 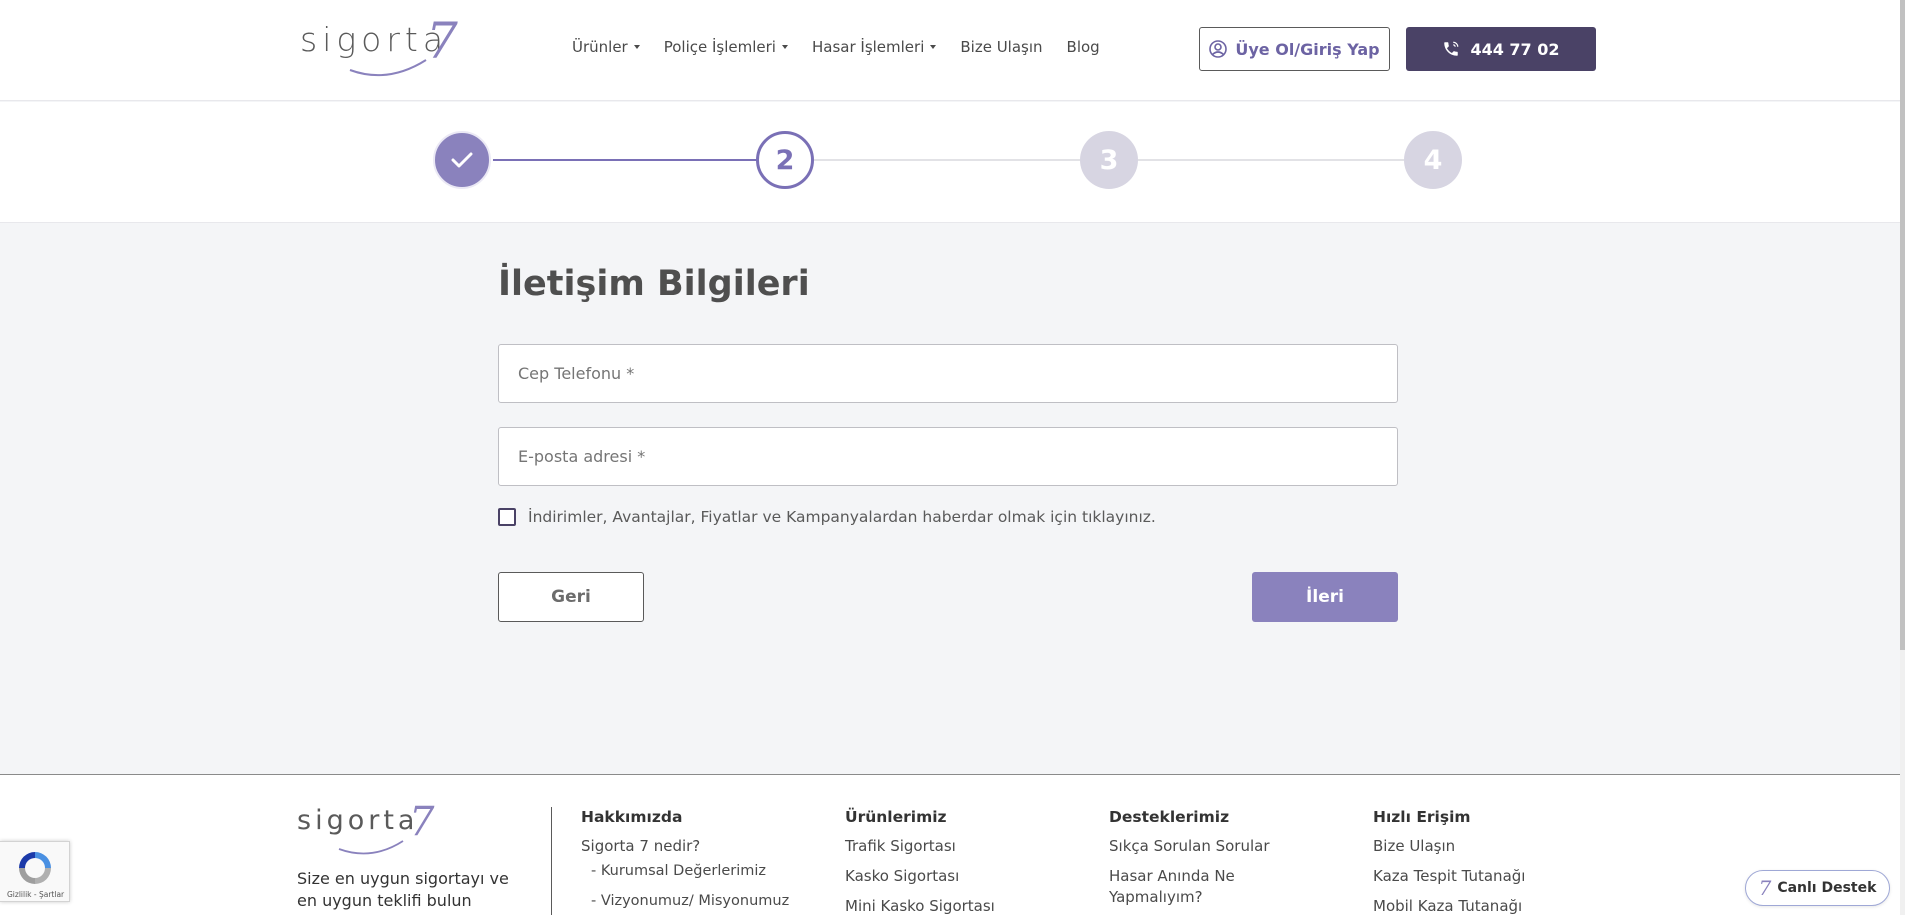 I want to click on recaptcha-badge: Gizlilik - Şartlar, so click(x=35, y=871).